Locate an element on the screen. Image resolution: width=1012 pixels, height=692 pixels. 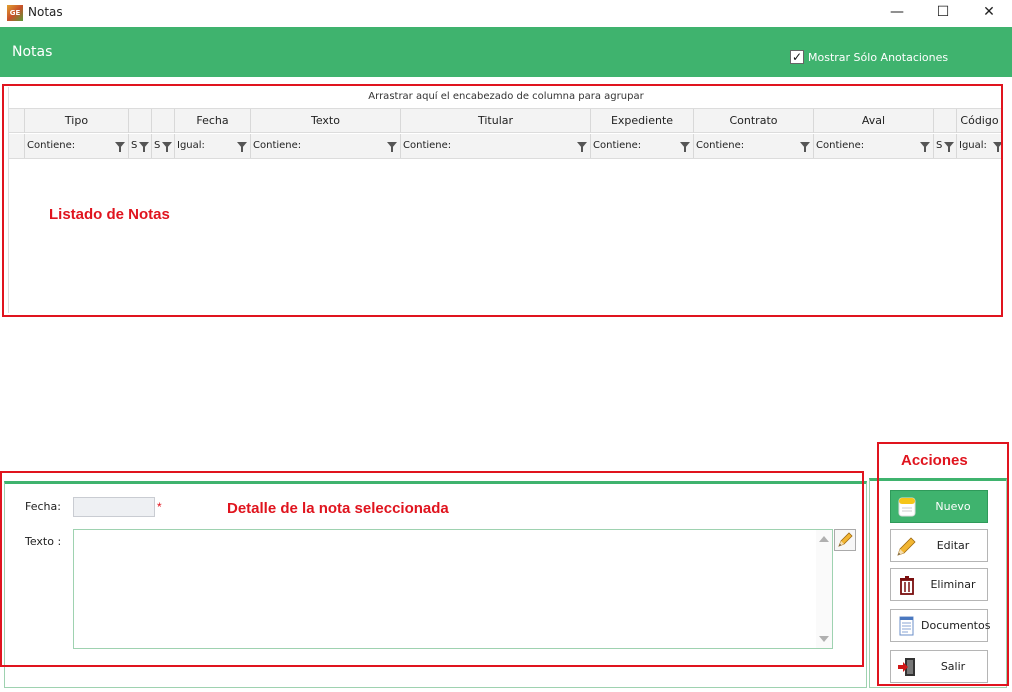
page-title: Notas is located at coordinates (32, 52).